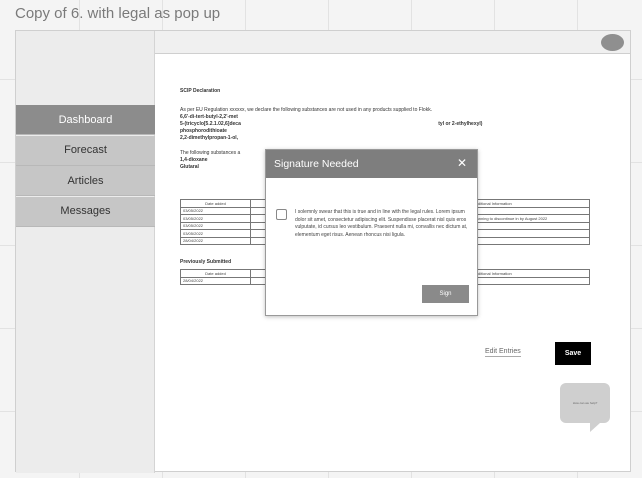  I want to click on edit-entries-link: Edit Entries, so click(503, 352).